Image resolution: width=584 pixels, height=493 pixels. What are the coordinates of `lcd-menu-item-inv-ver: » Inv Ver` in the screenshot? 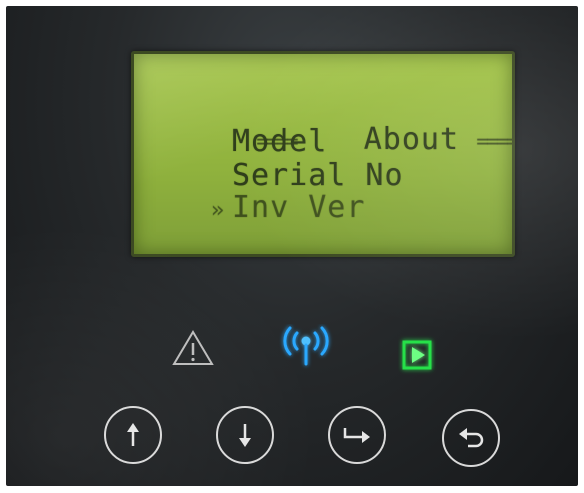 It's located at (358, 208).